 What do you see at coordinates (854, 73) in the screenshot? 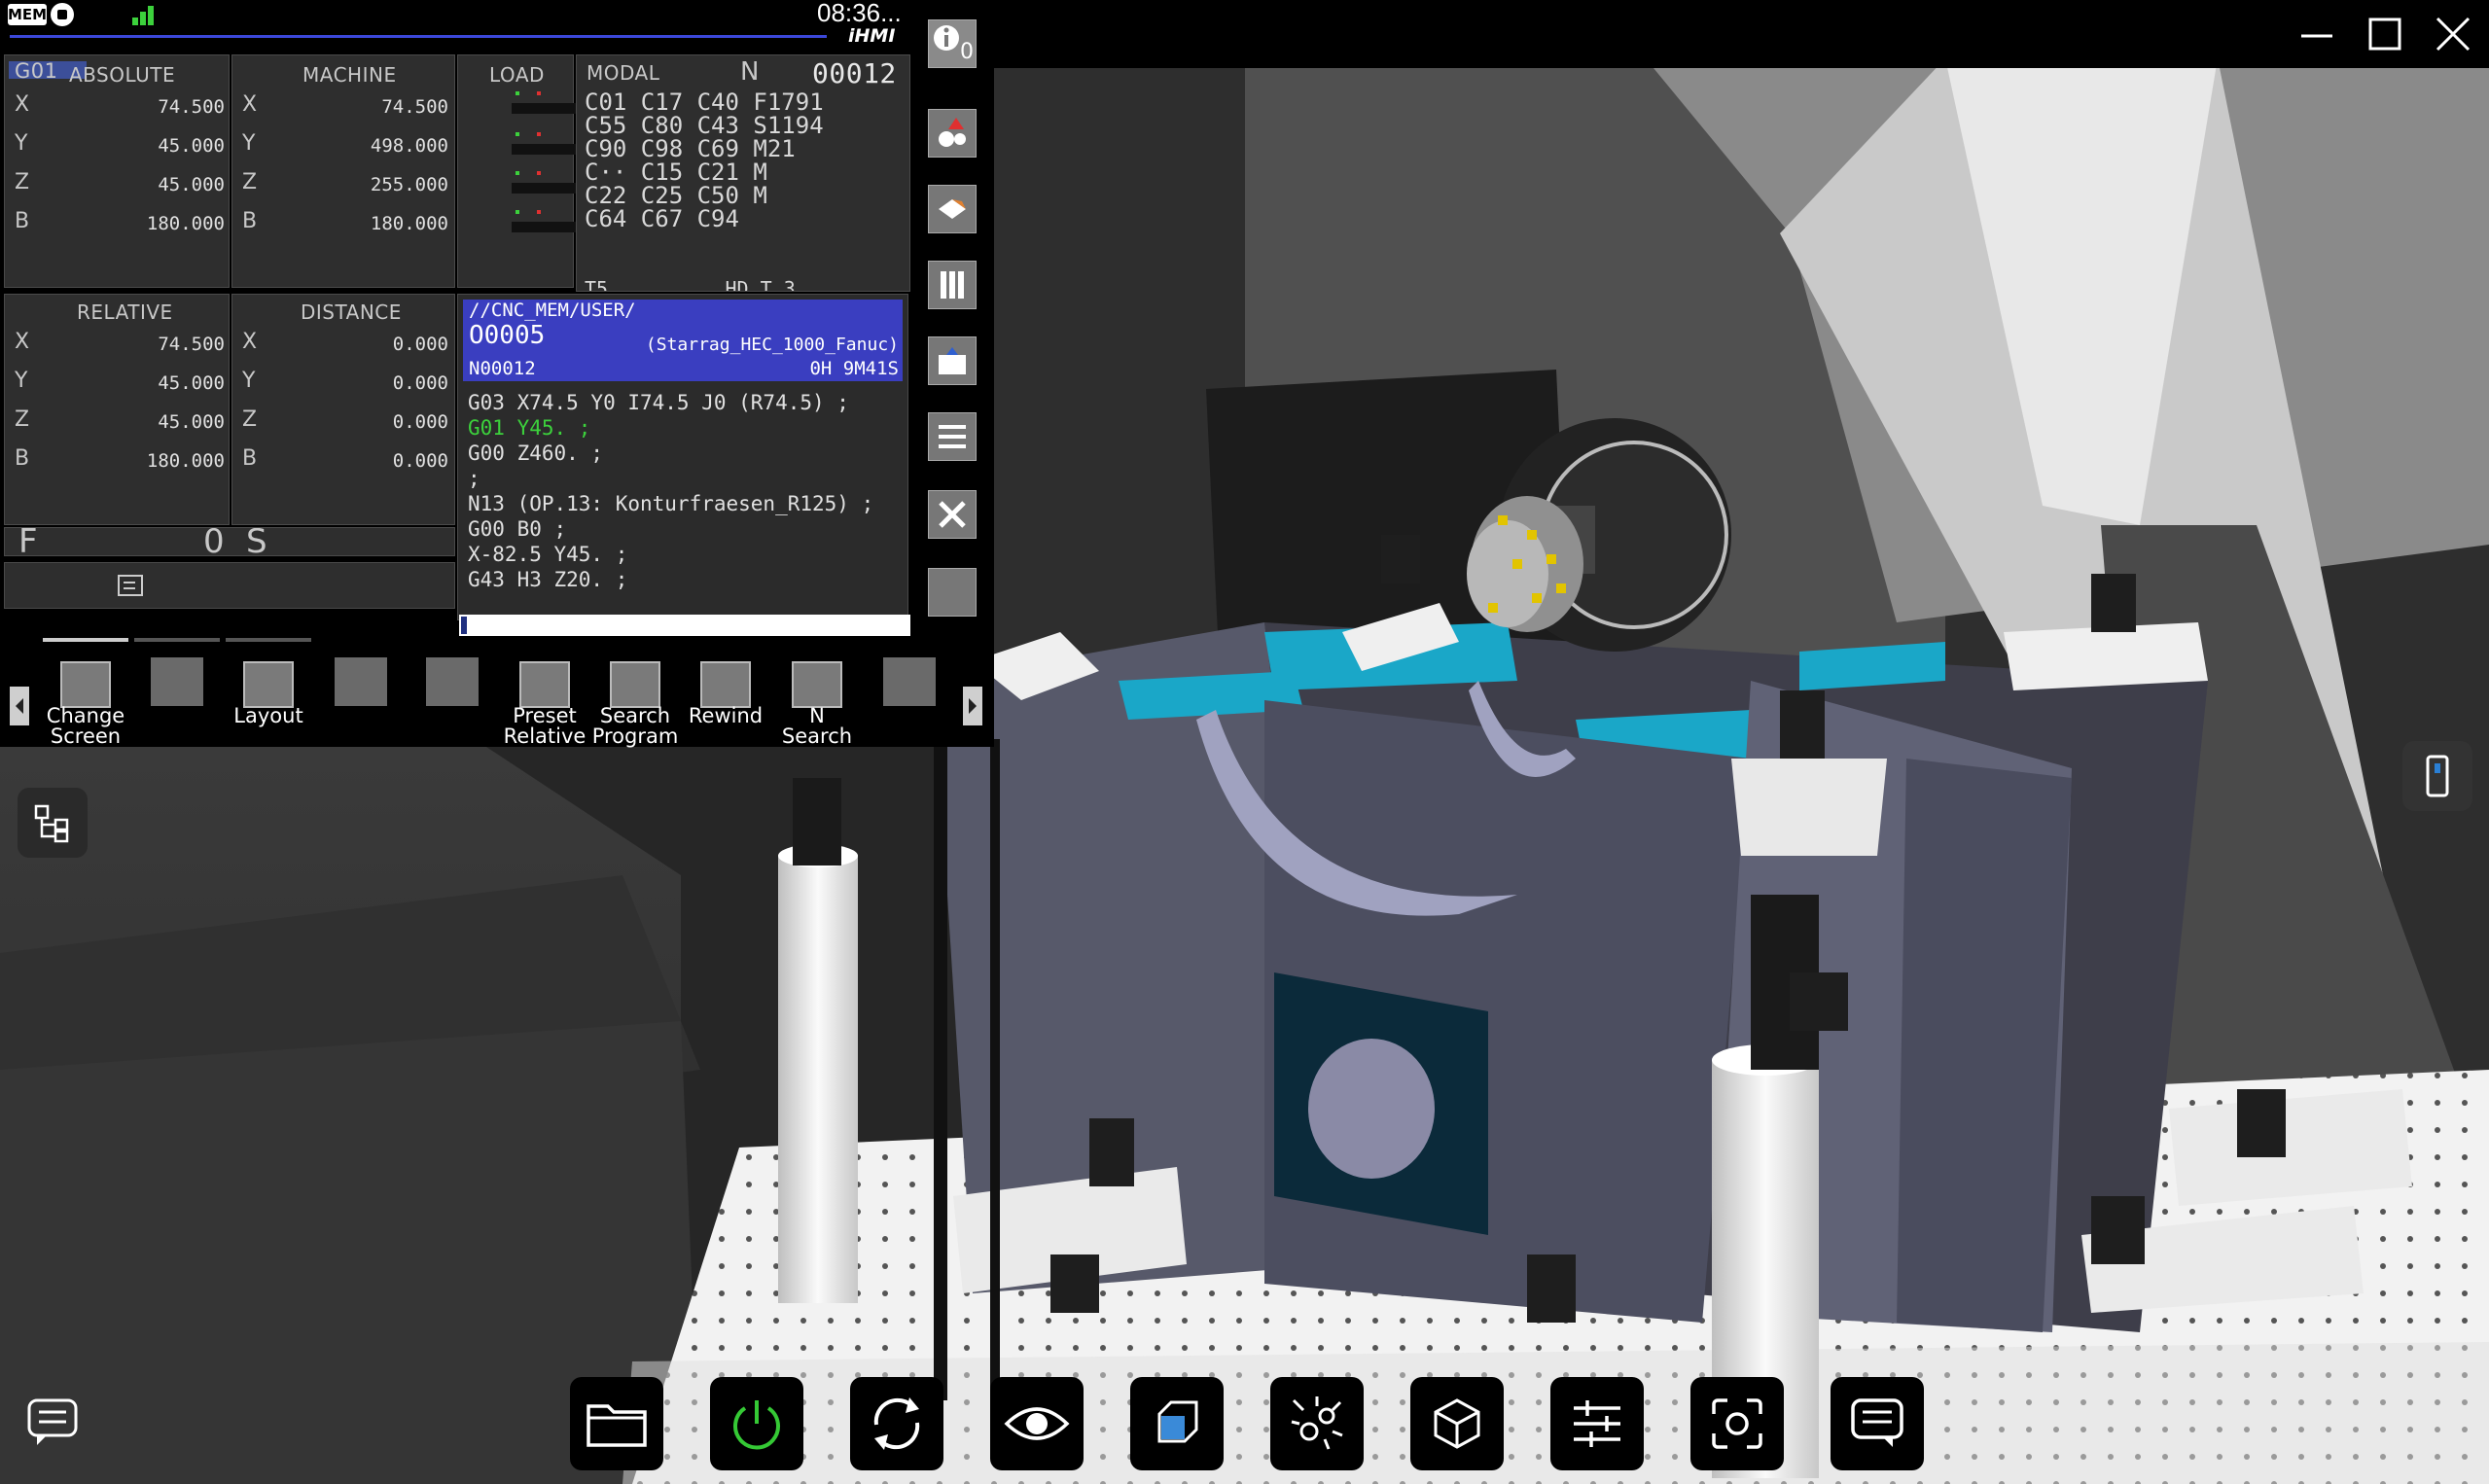
I see `modal-n-value: 00012` at bounding box center [854, 73].